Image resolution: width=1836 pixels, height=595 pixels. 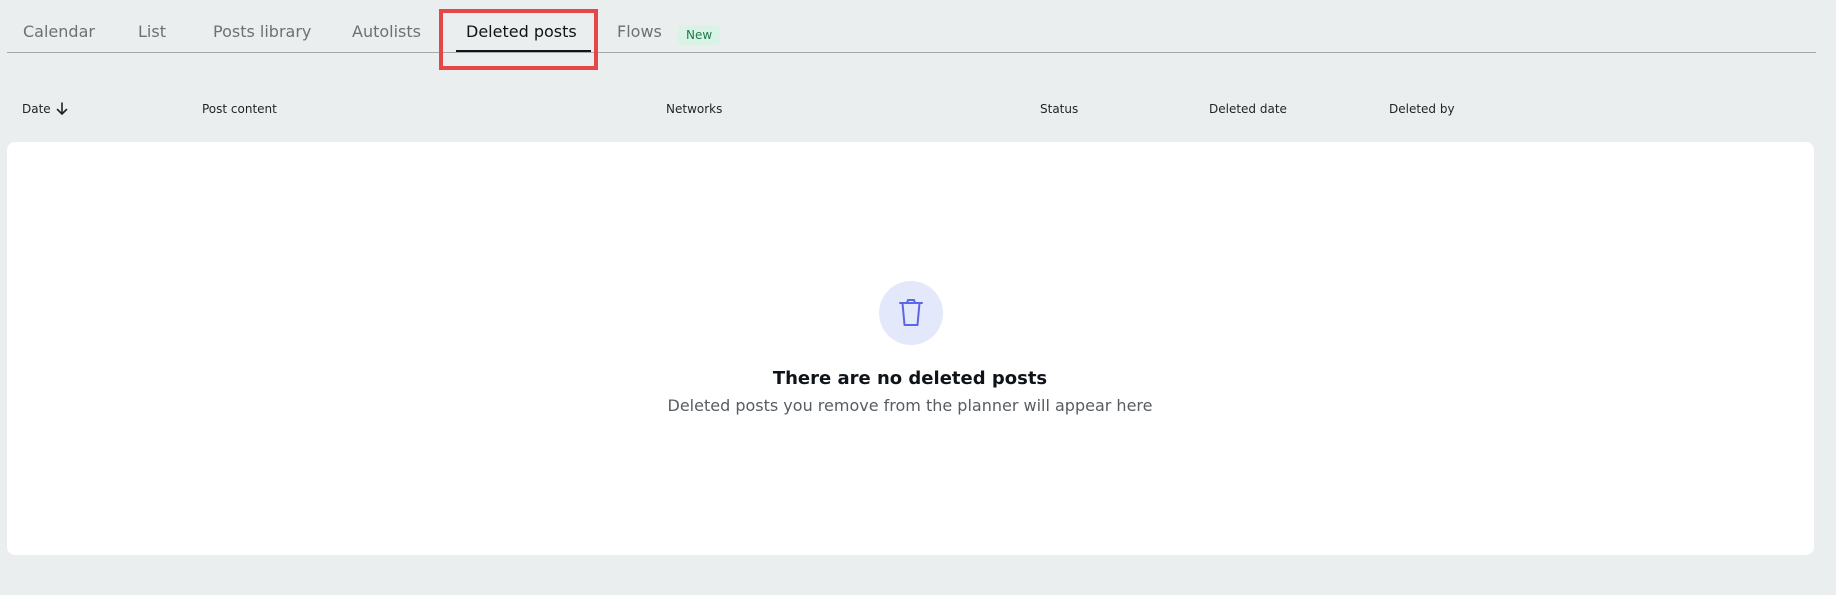 What do you see at coordinates (1059, 109) in the screenshot?
I see `column-header-status: Status` at bounding box center [1059, 109].